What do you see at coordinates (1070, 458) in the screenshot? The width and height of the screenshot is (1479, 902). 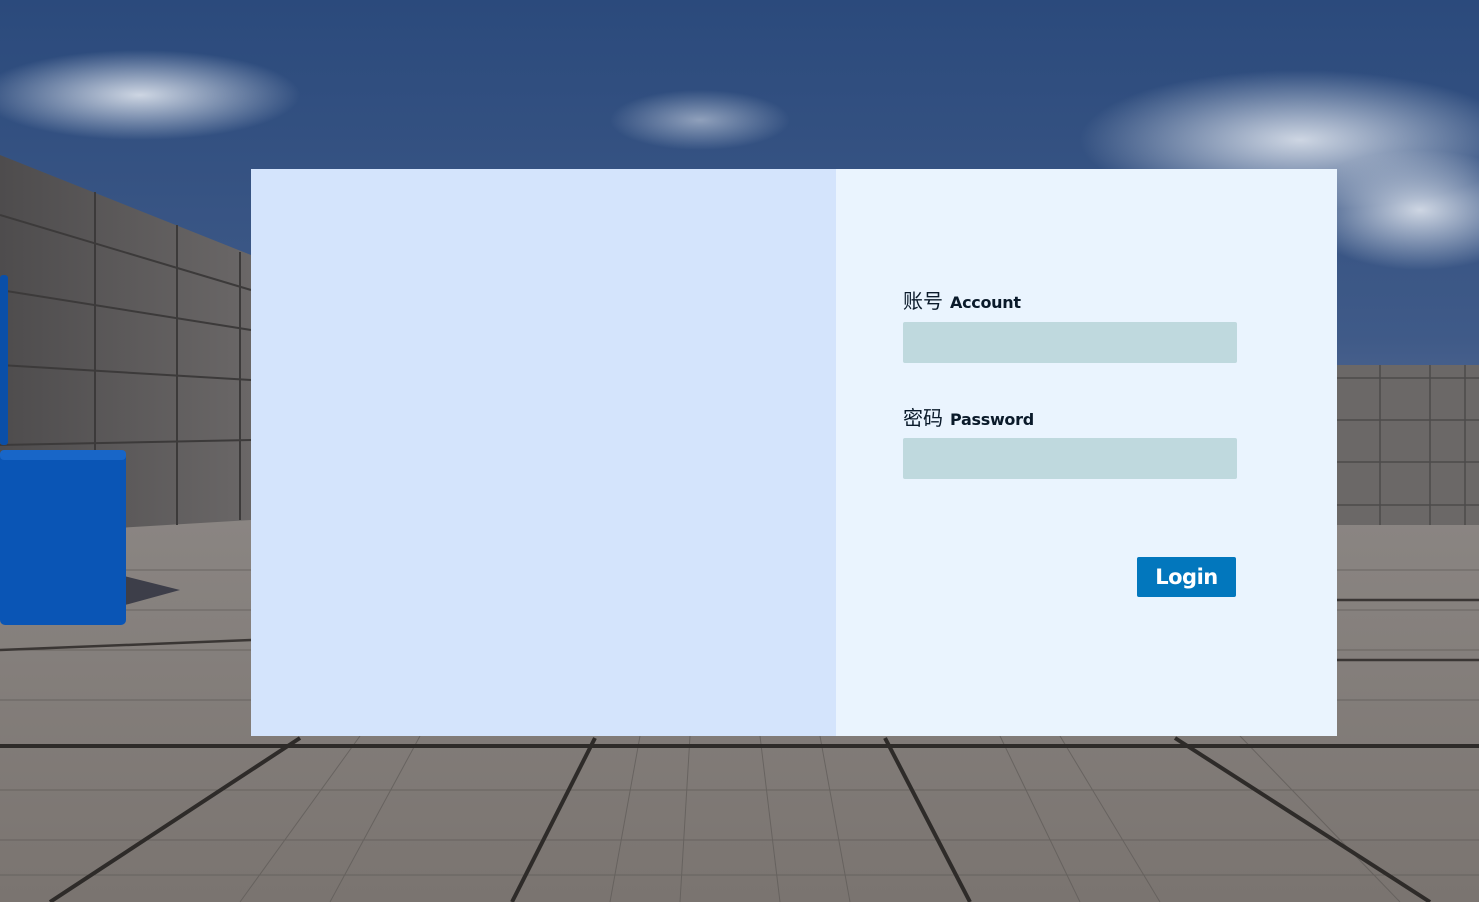 I see `password-input` at bounding box center [1070, 458].